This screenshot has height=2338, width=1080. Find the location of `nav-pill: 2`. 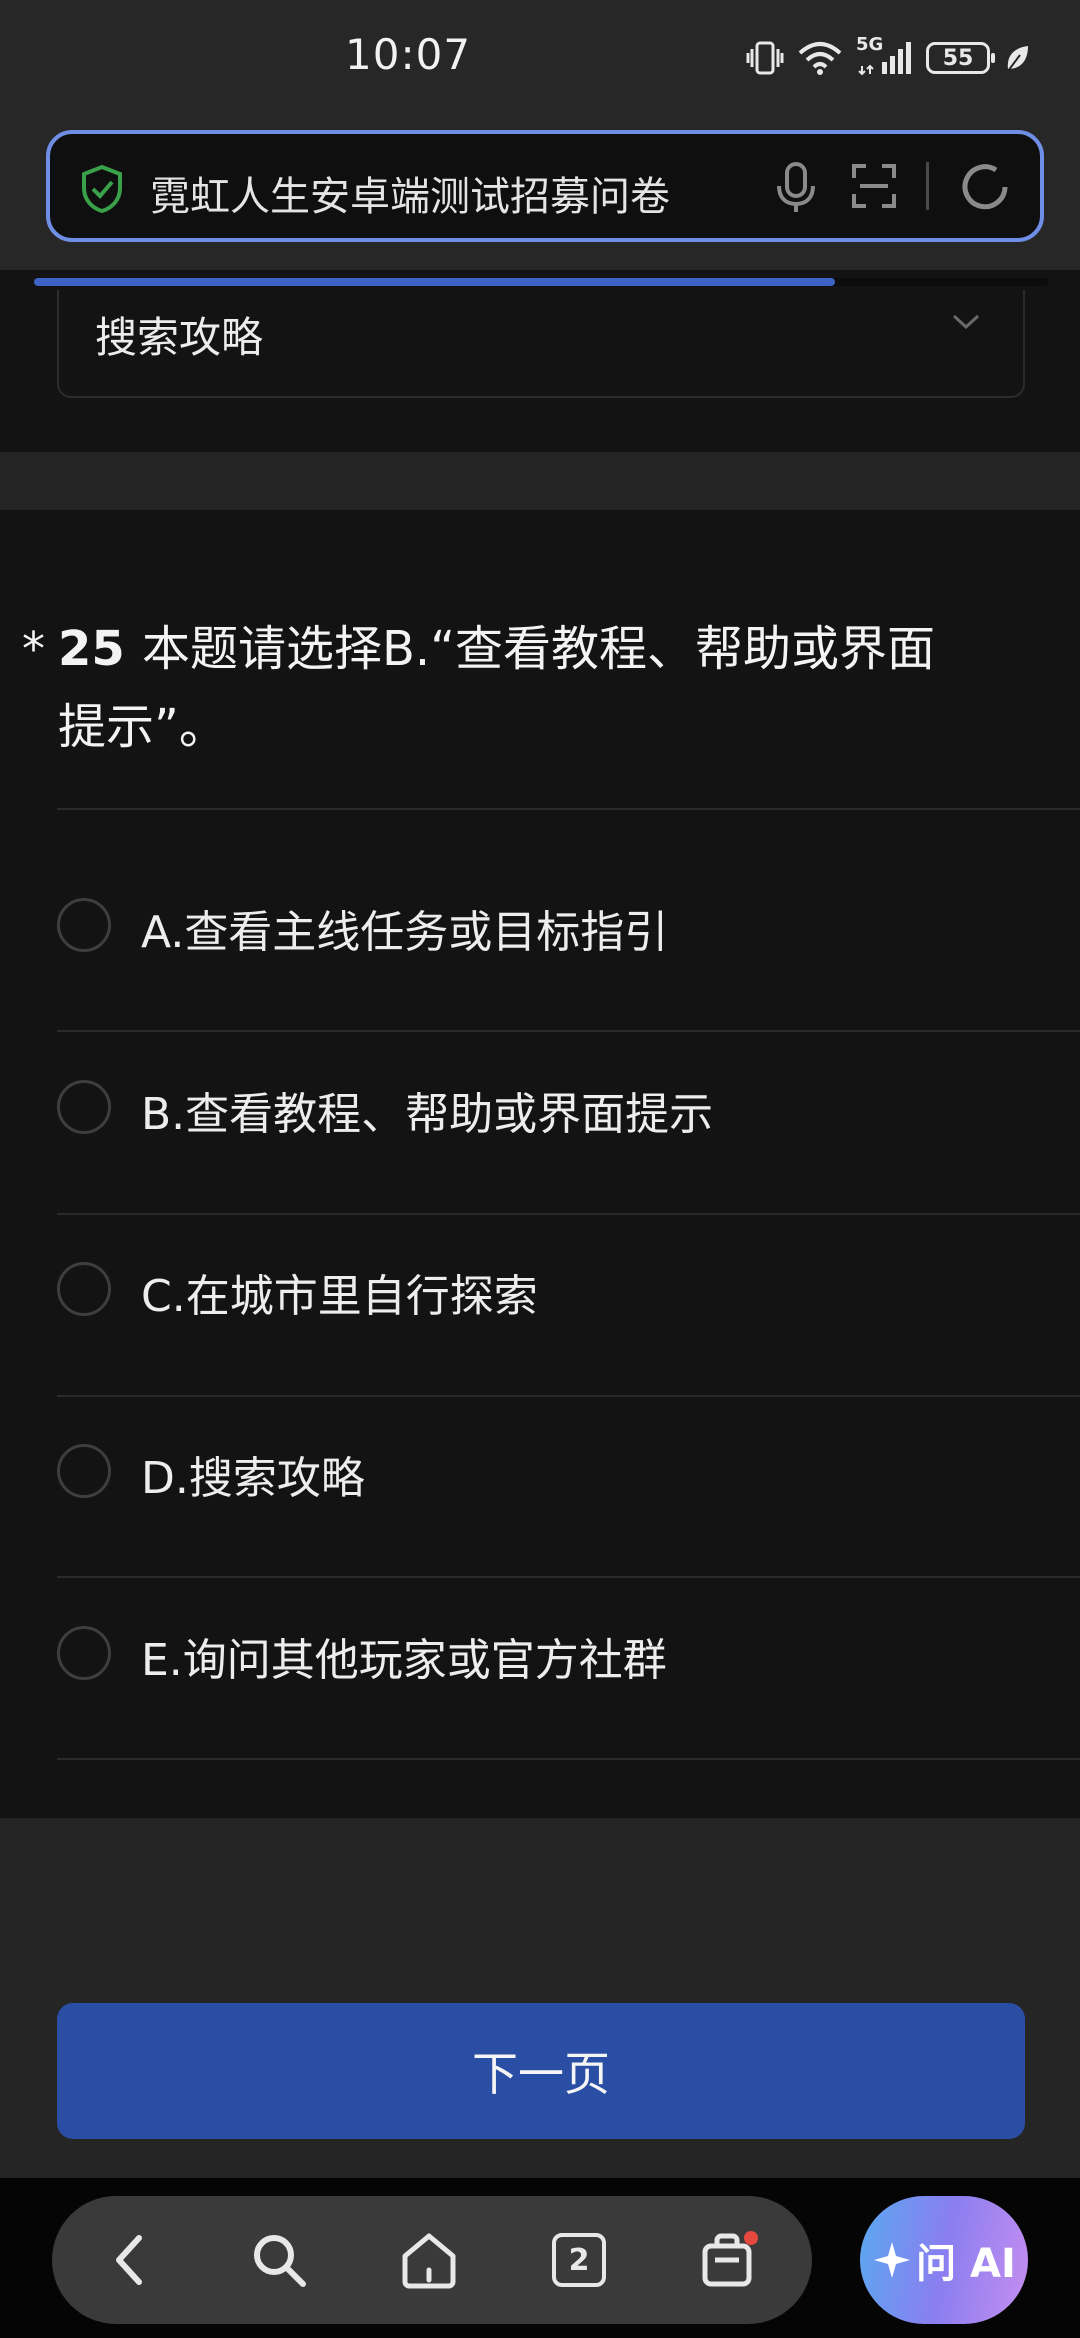

nav-pill: 2 is located at coordinates (432, 2260).